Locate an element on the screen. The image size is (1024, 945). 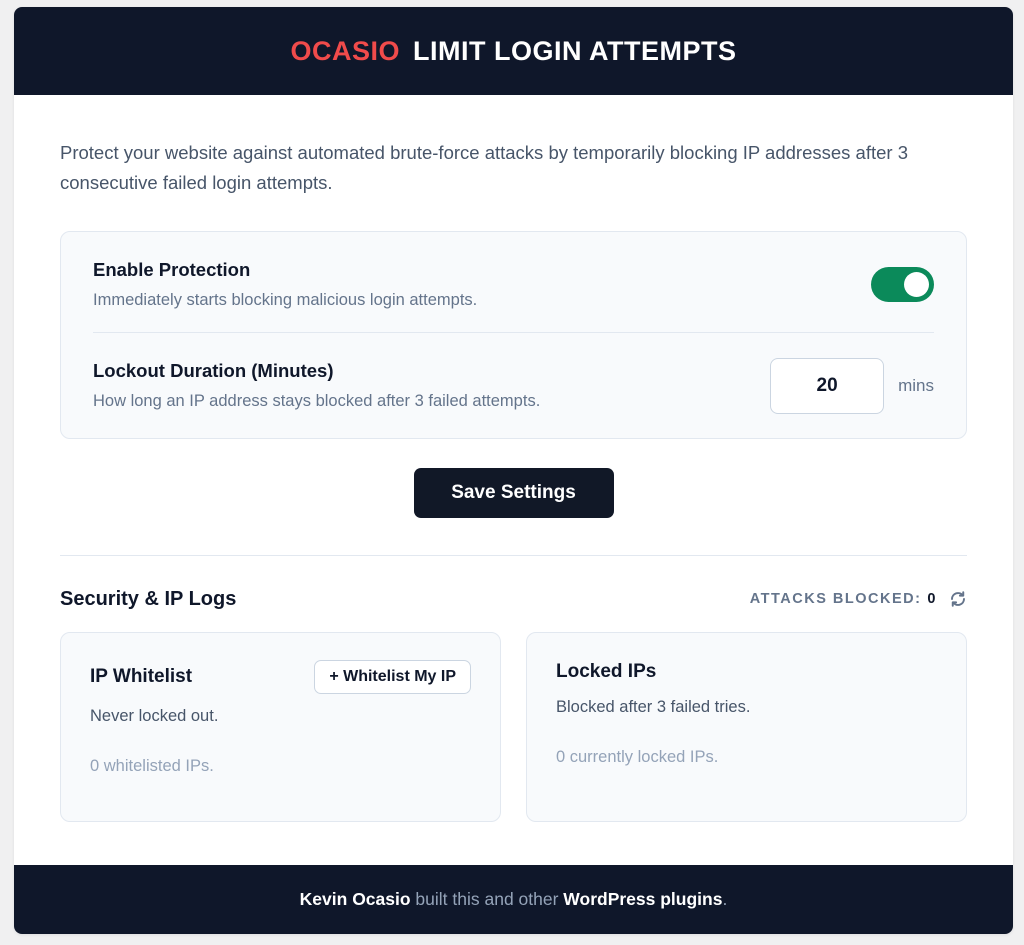
refresh-icon is located at coordinates (958, 599).